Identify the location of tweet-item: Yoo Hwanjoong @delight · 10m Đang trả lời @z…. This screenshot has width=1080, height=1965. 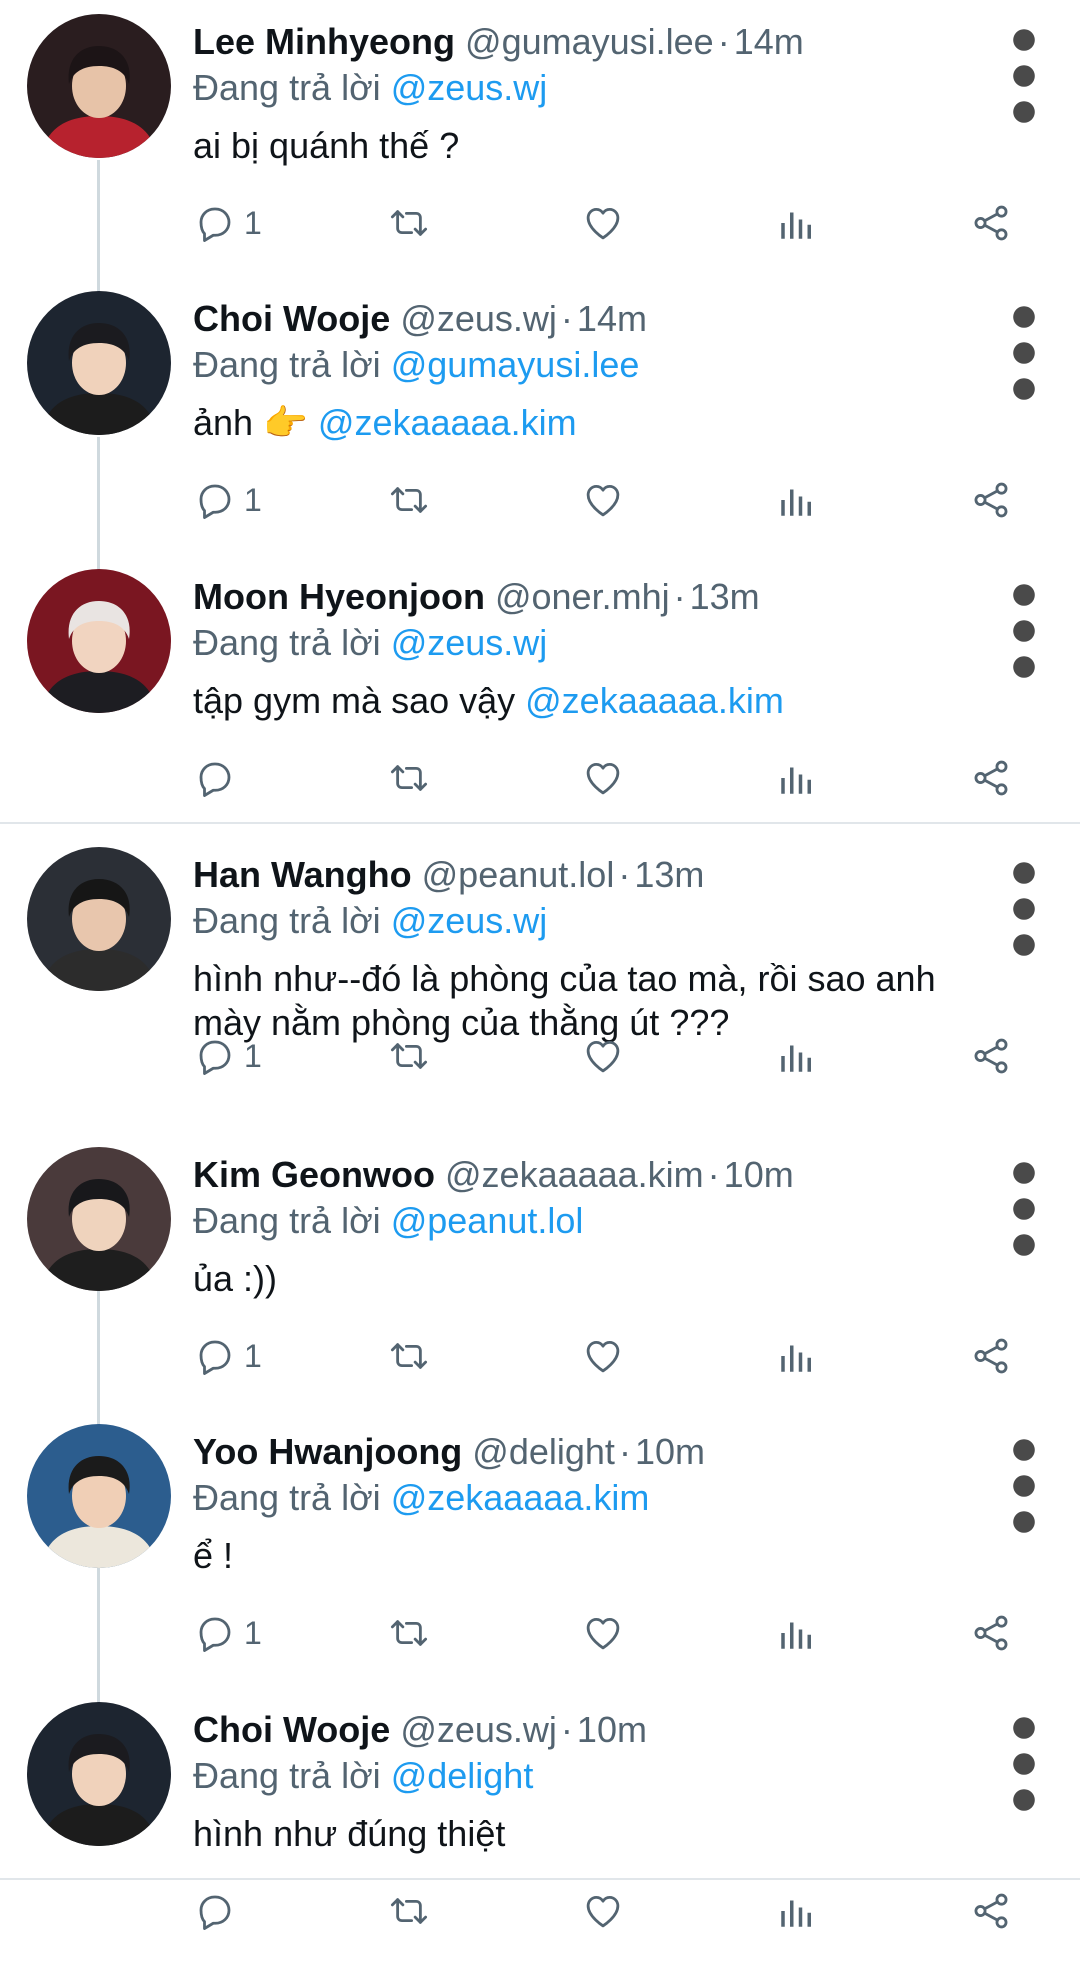
(540, 1548).